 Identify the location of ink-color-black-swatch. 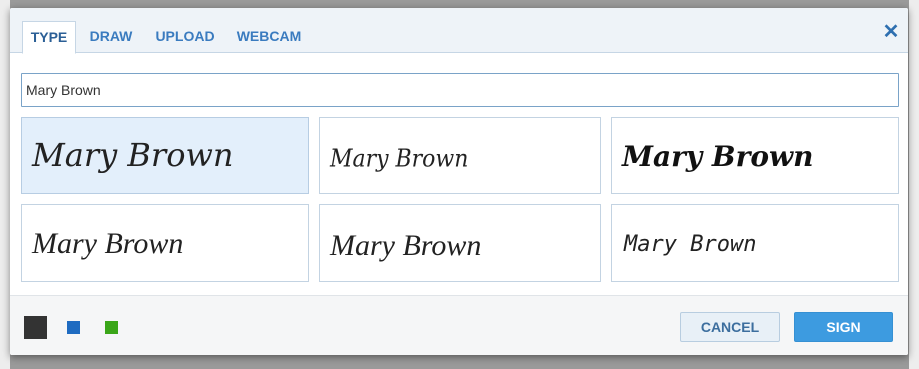
(35, 327).